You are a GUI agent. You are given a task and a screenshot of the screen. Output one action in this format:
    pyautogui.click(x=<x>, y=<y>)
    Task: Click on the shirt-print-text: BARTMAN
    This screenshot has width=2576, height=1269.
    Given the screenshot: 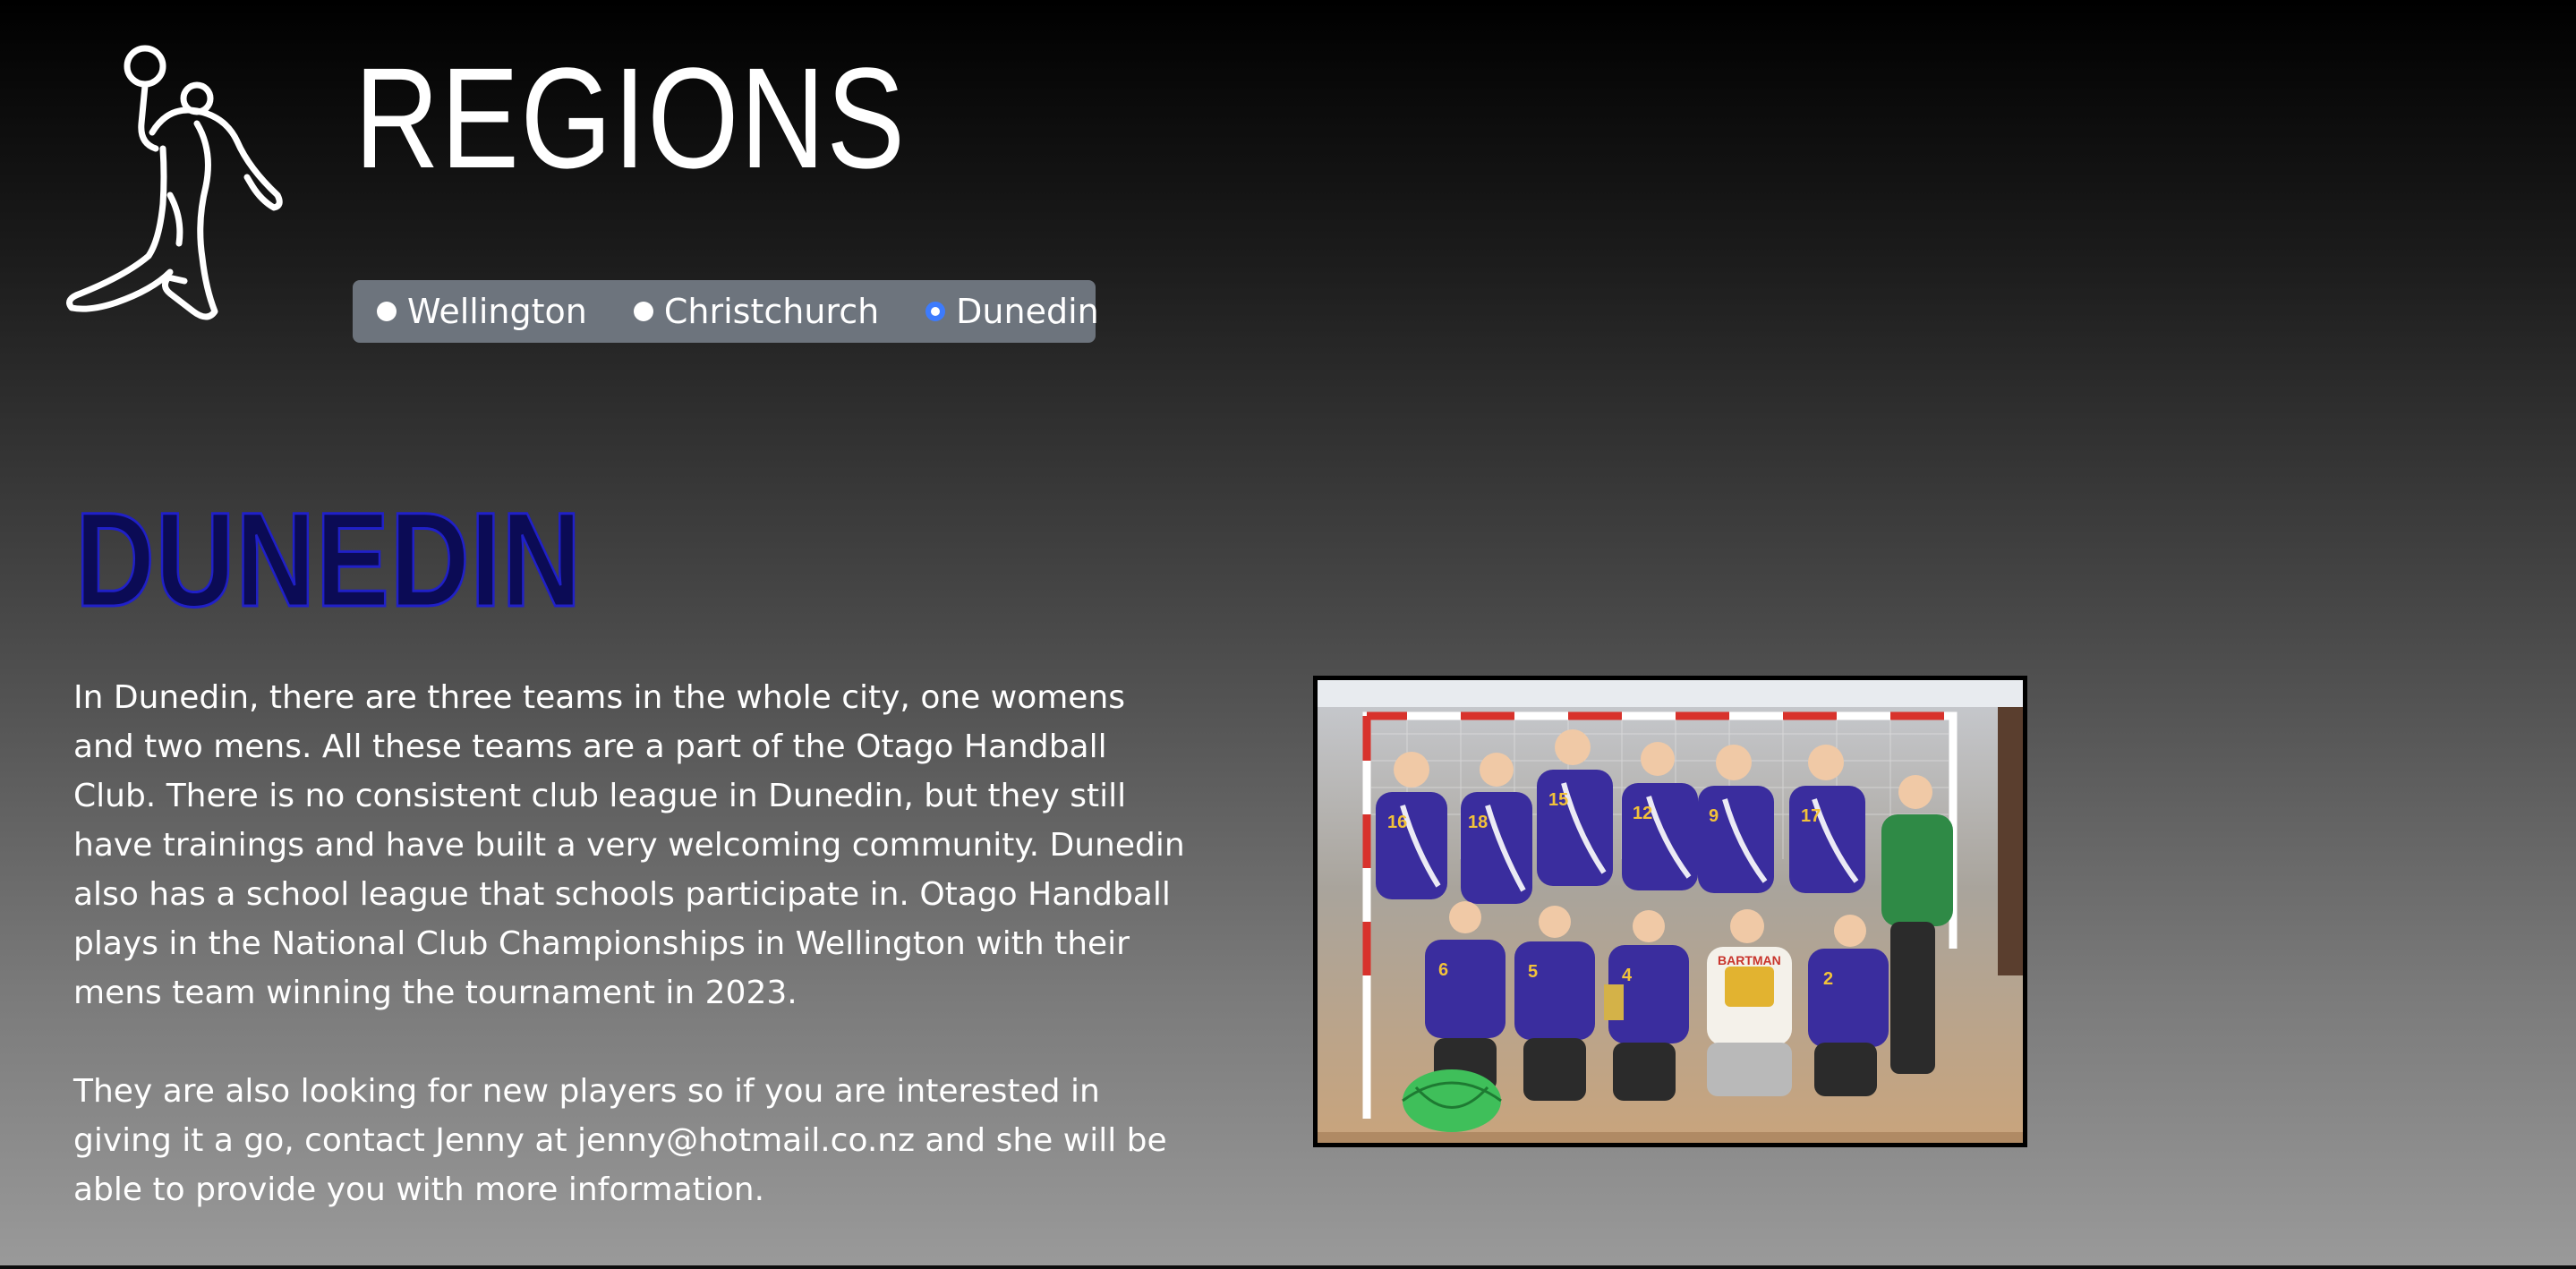 What is the action you would take?
    pyautogui.click(x=1749, y=960)
    